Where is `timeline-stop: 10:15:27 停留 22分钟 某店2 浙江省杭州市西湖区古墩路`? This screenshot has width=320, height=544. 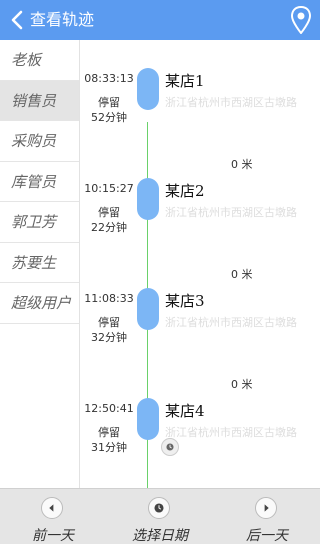
timeline-stop: 10:15:27 停留 22分钟 某店2 浙江省杭州市西湖区古墩路 is located at coordinates (200, 213).